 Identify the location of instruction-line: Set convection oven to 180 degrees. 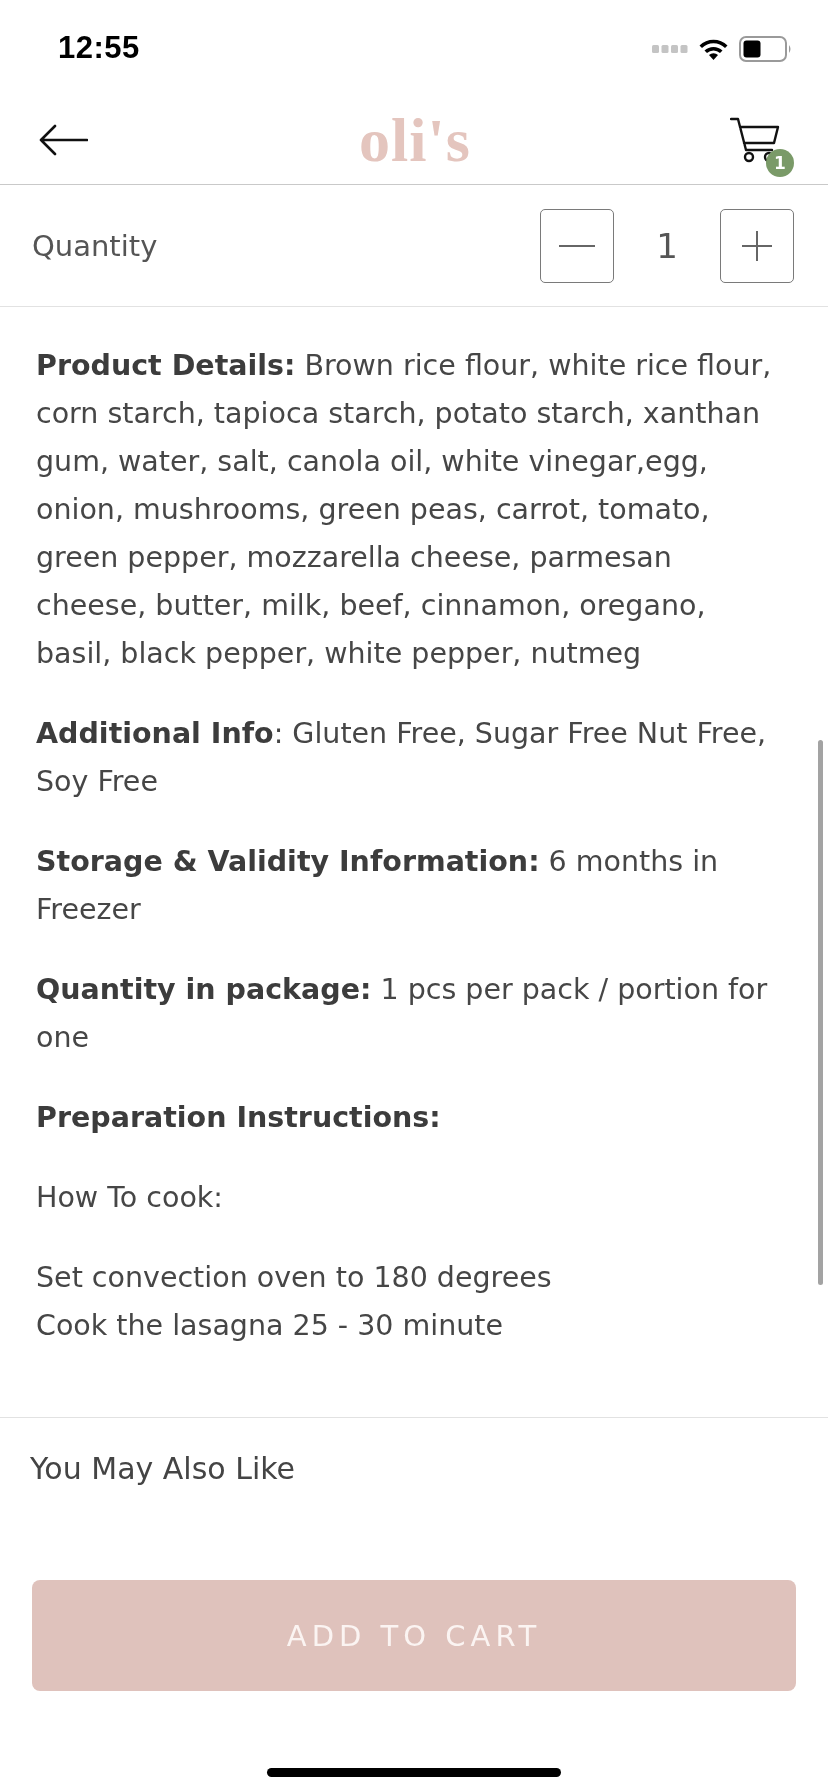
(294, 1278).